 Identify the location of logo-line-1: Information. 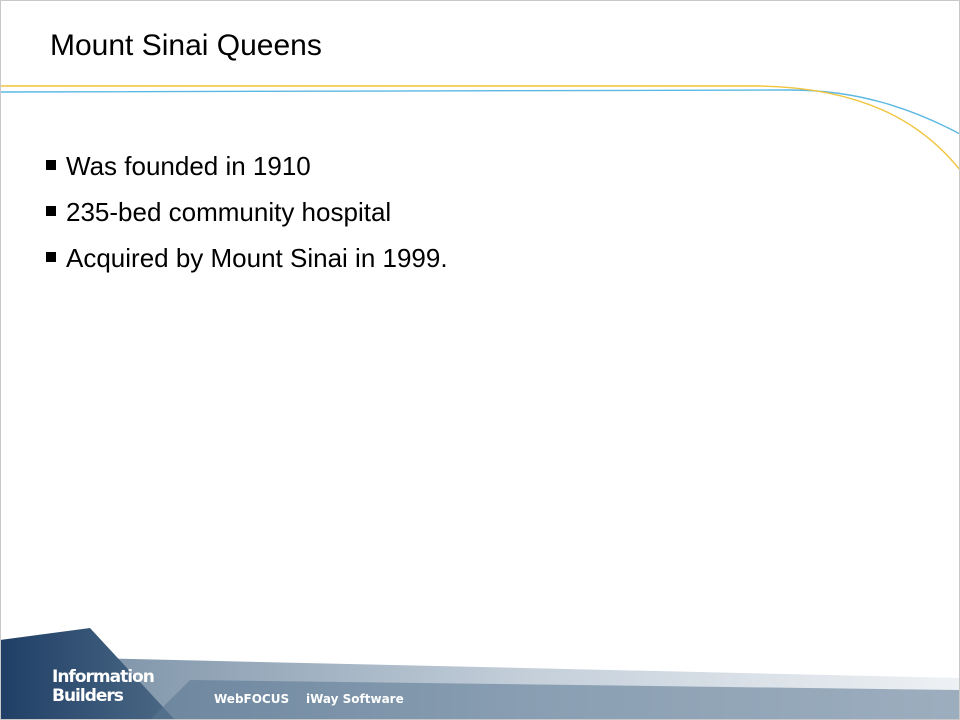
(103, 677).